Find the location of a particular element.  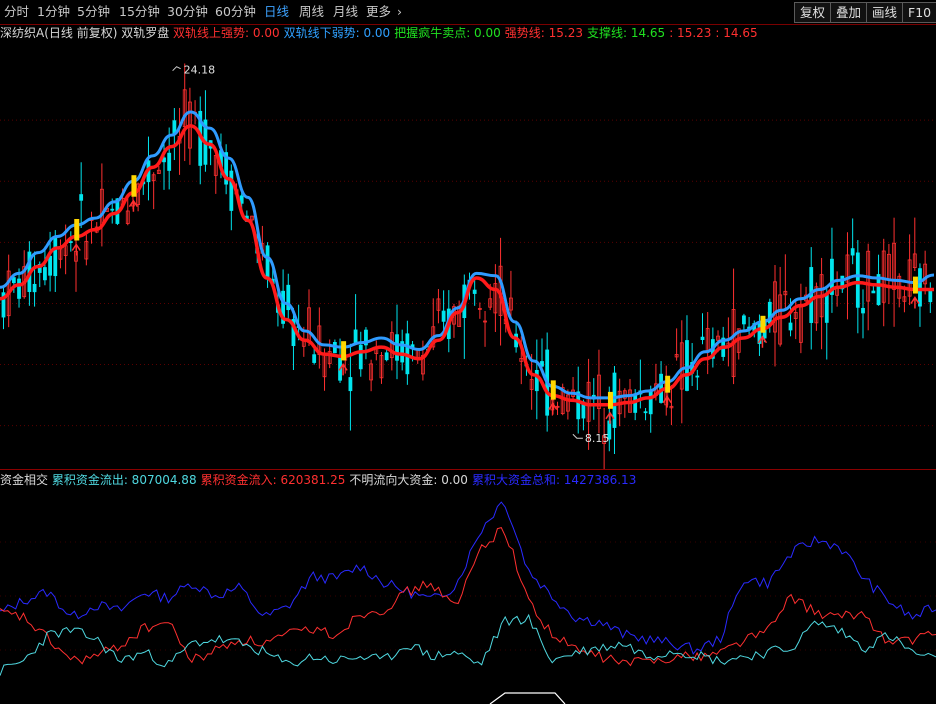

toolbar-button-1: 叠加 is located at coordinates (849, 12).